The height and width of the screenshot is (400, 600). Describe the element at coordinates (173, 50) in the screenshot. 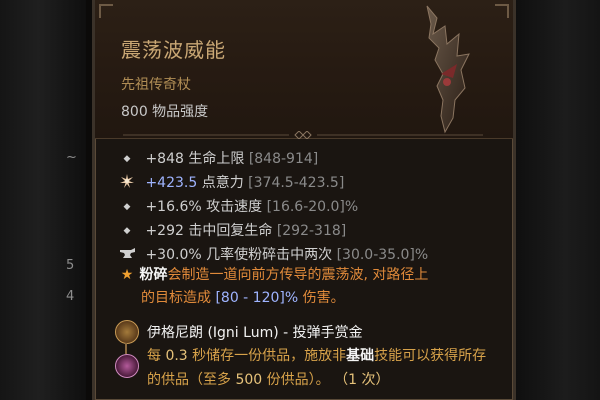

I see `item-name: 震荡波威能` at that location.